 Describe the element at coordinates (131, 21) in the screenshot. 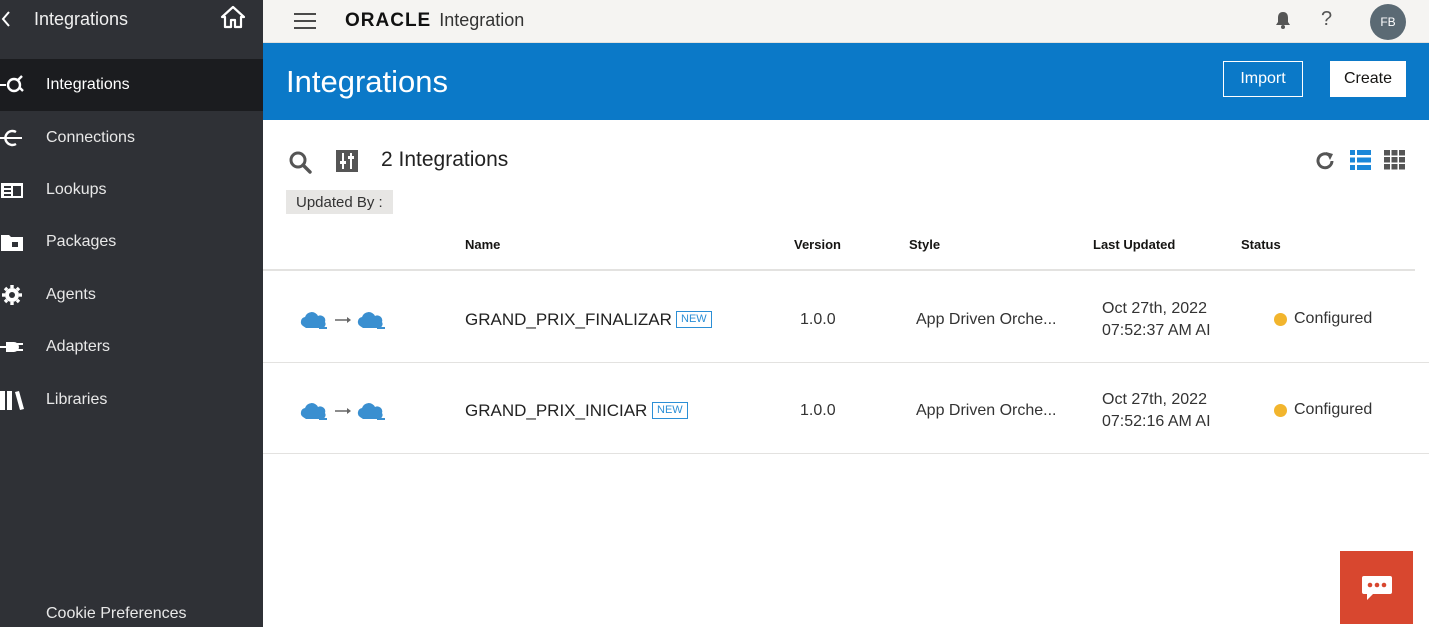

I see `sidebar-header: Integrations` at that location.